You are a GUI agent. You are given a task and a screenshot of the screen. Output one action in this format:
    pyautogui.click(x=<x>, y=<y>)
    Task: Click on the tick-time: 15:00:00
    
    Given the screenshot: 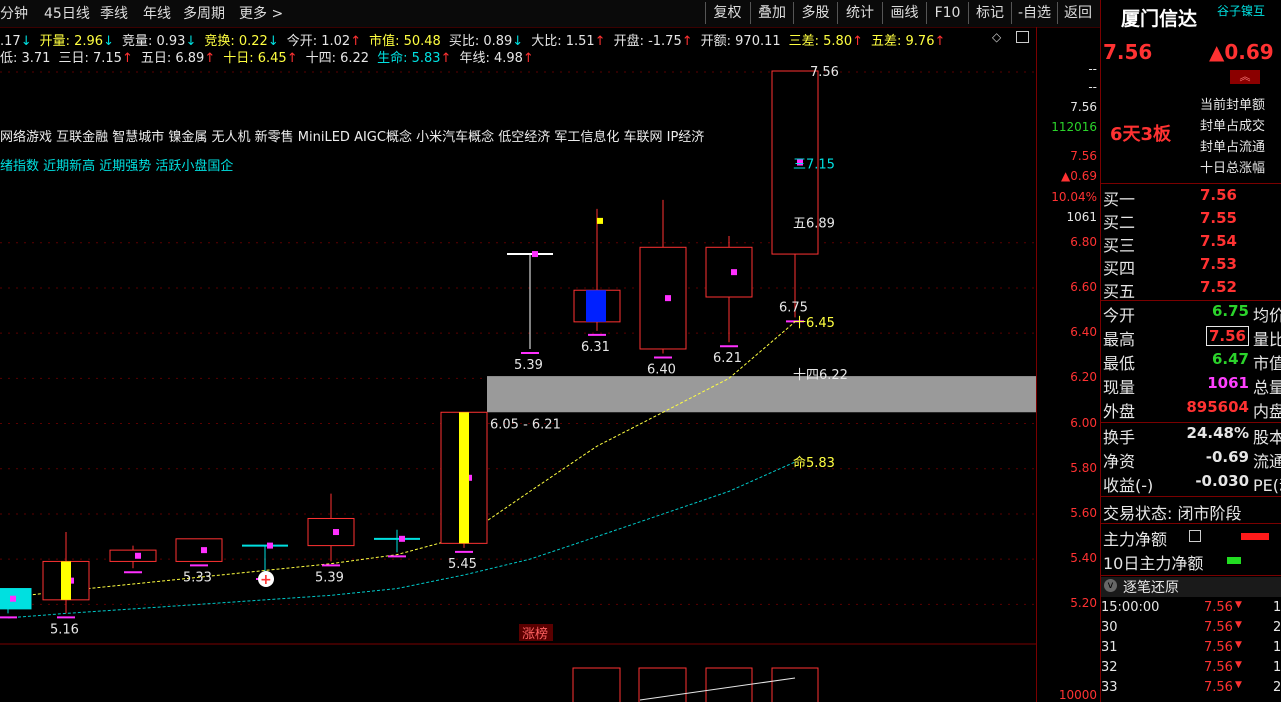 What is the action you would take?
    pyautogui.click(x=1130, y=607)
    